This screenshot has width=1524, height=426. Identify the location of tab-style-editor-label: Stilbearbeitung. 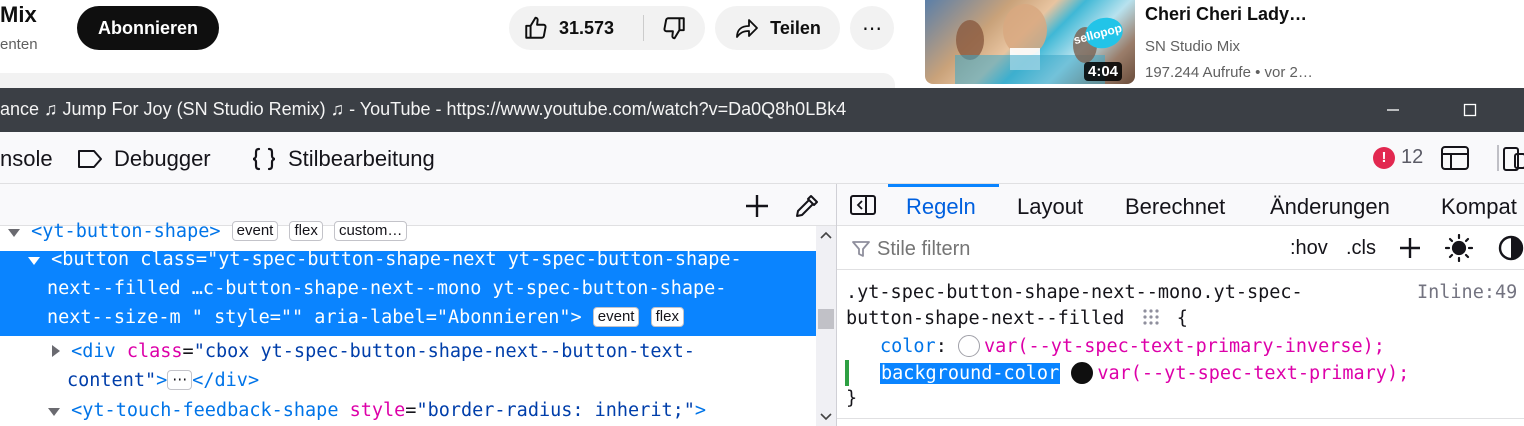
(361, 158).